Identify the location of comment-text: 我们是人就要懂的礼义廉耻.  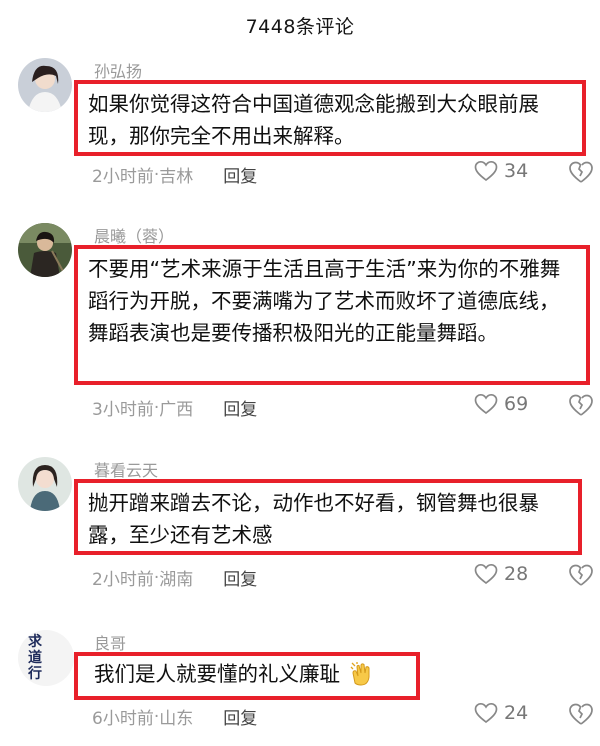
(247, 676).